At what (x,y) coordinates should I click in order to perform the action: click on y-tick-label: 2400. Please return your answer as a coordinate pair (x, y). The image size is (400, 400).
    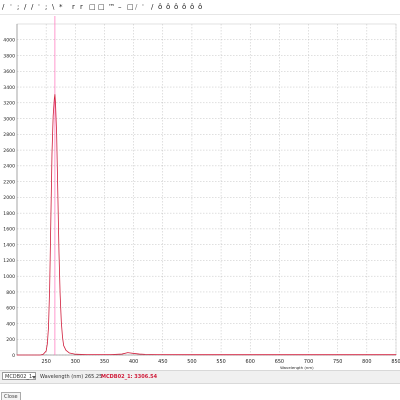
    Looking at the image, I should click on (9, 167).